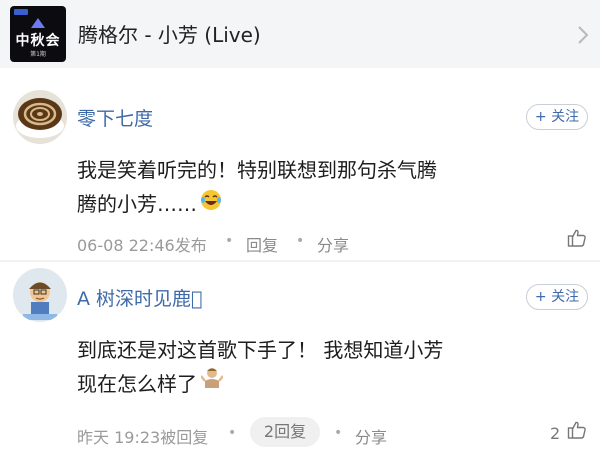 This screenshot has height=460, width=600. Describe the element at coordinates (21, 12) in the screenshot. I see `album-badge` at that location.